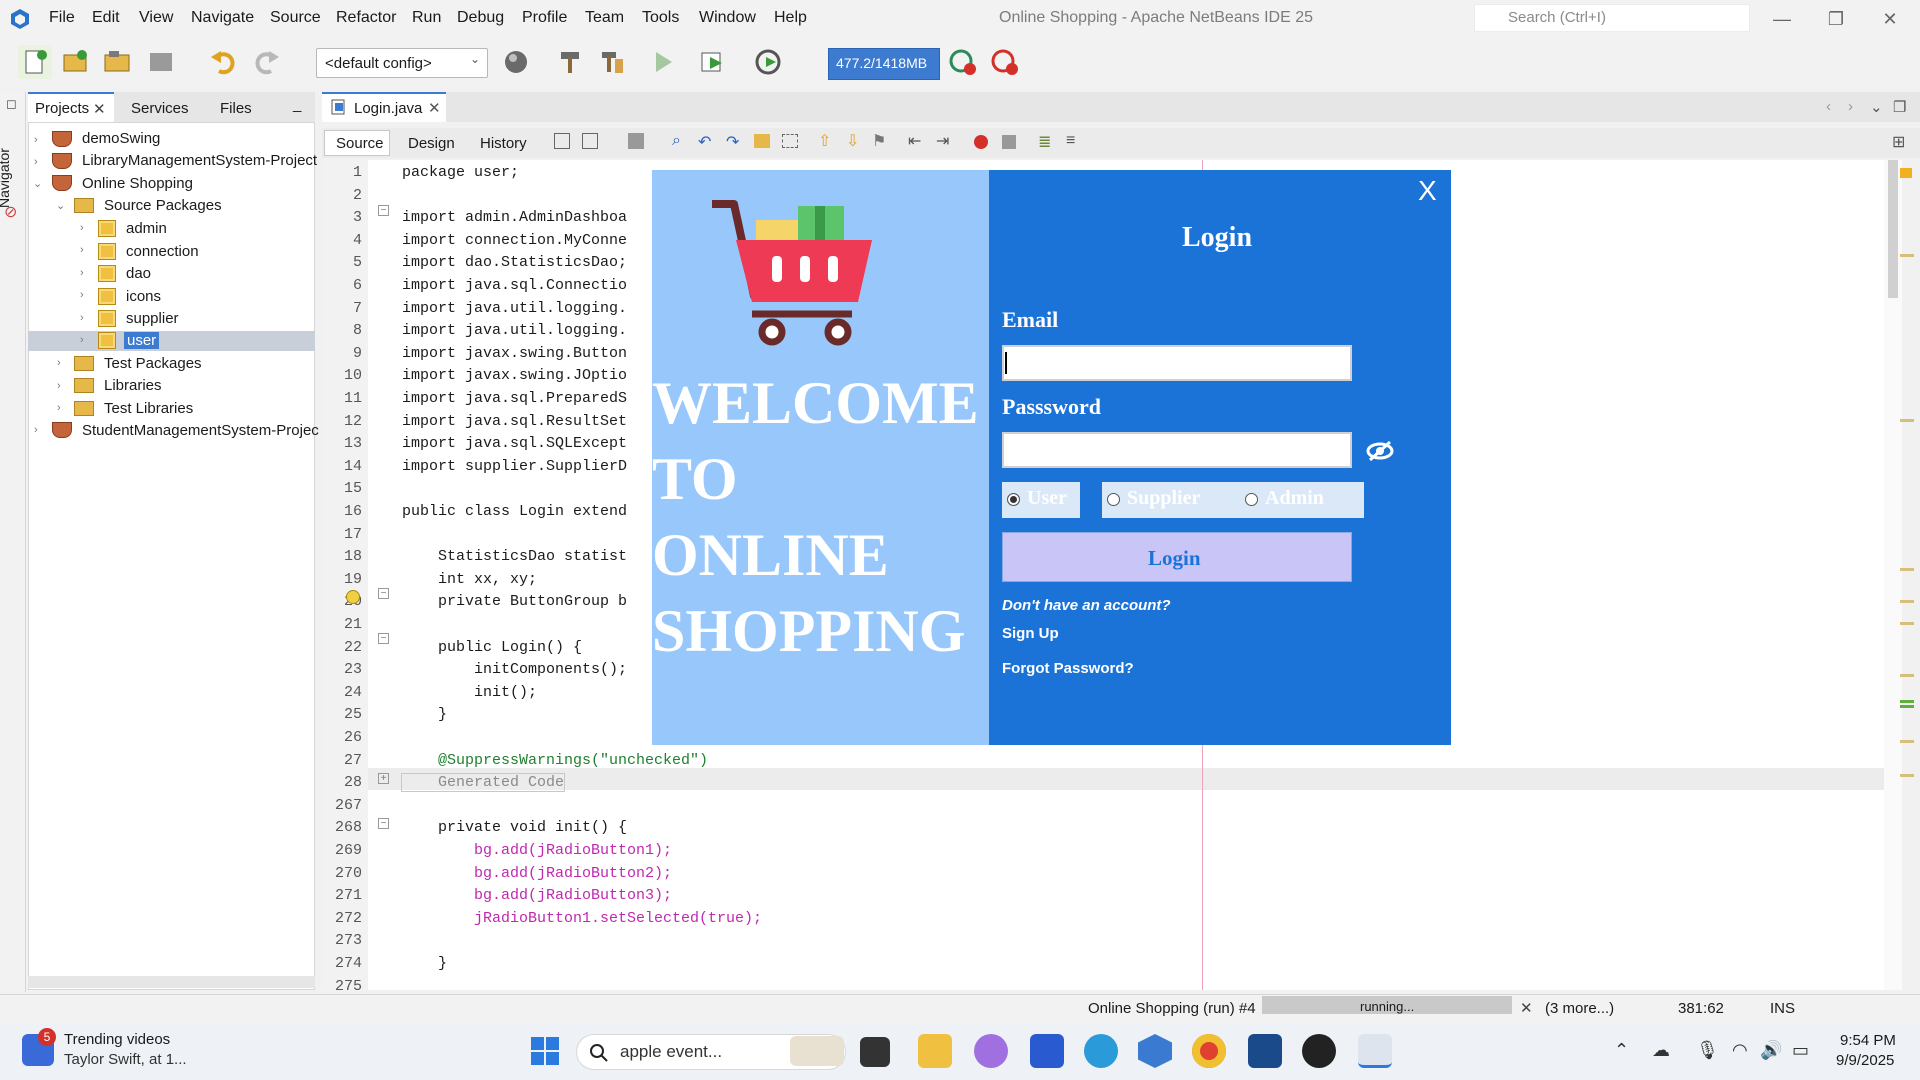 The width and height of the screenshot is (1920, 1080). I want to click on clock-date: 9/9/2025, so click(1865, 1060).